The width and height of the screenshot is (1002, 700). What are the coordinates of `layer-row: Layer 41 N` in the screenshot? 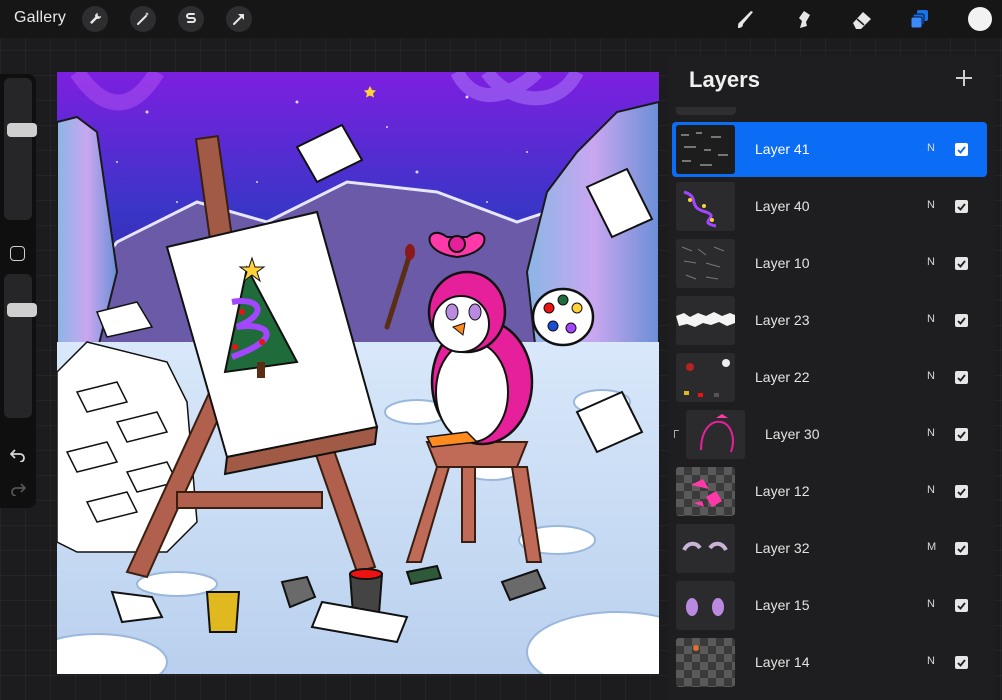 It's located at (829, 149).